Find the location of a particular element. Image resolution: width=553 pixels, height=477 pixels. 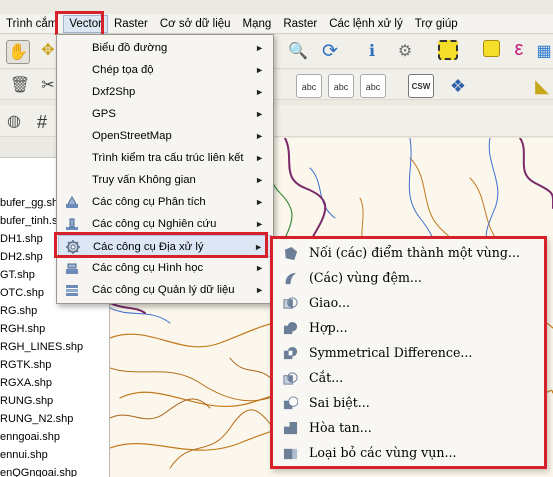

layer-item: RG.shp is located at coordinates (54, 311).